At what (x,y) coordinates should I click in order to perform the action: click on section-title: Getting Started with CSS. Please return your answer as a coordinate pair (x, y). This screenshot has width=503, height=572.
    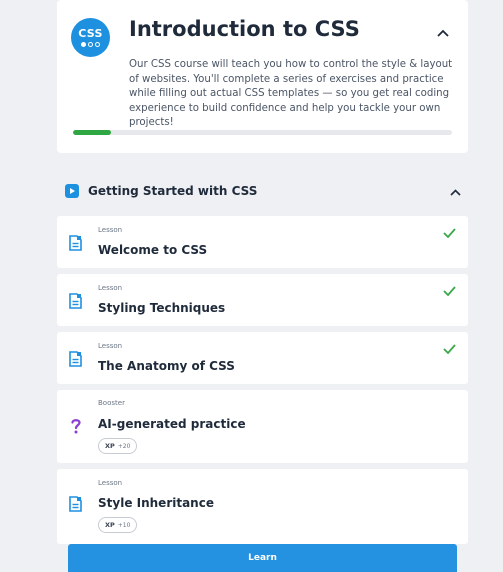
    Looking at the image, I should click on (173, 191).